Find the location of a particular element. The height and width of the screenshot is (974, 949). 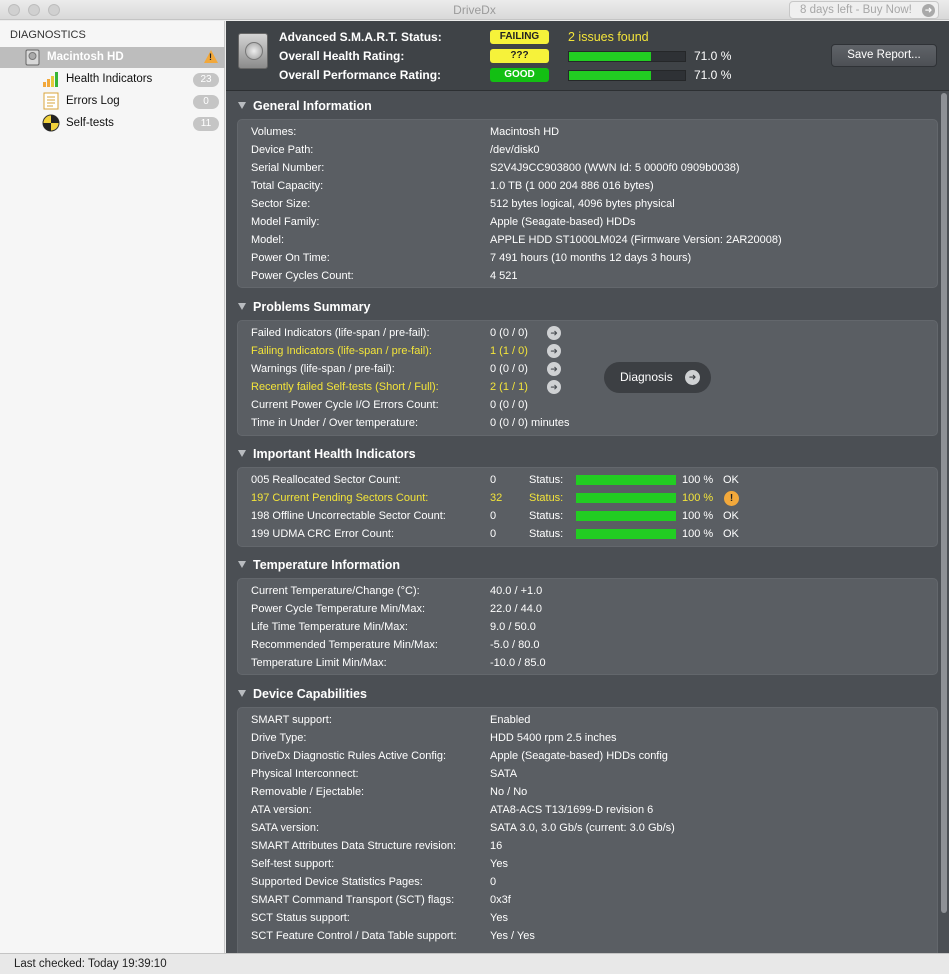

general-row: Volumes: Macintosh HD is located at coordinates (586, 133).